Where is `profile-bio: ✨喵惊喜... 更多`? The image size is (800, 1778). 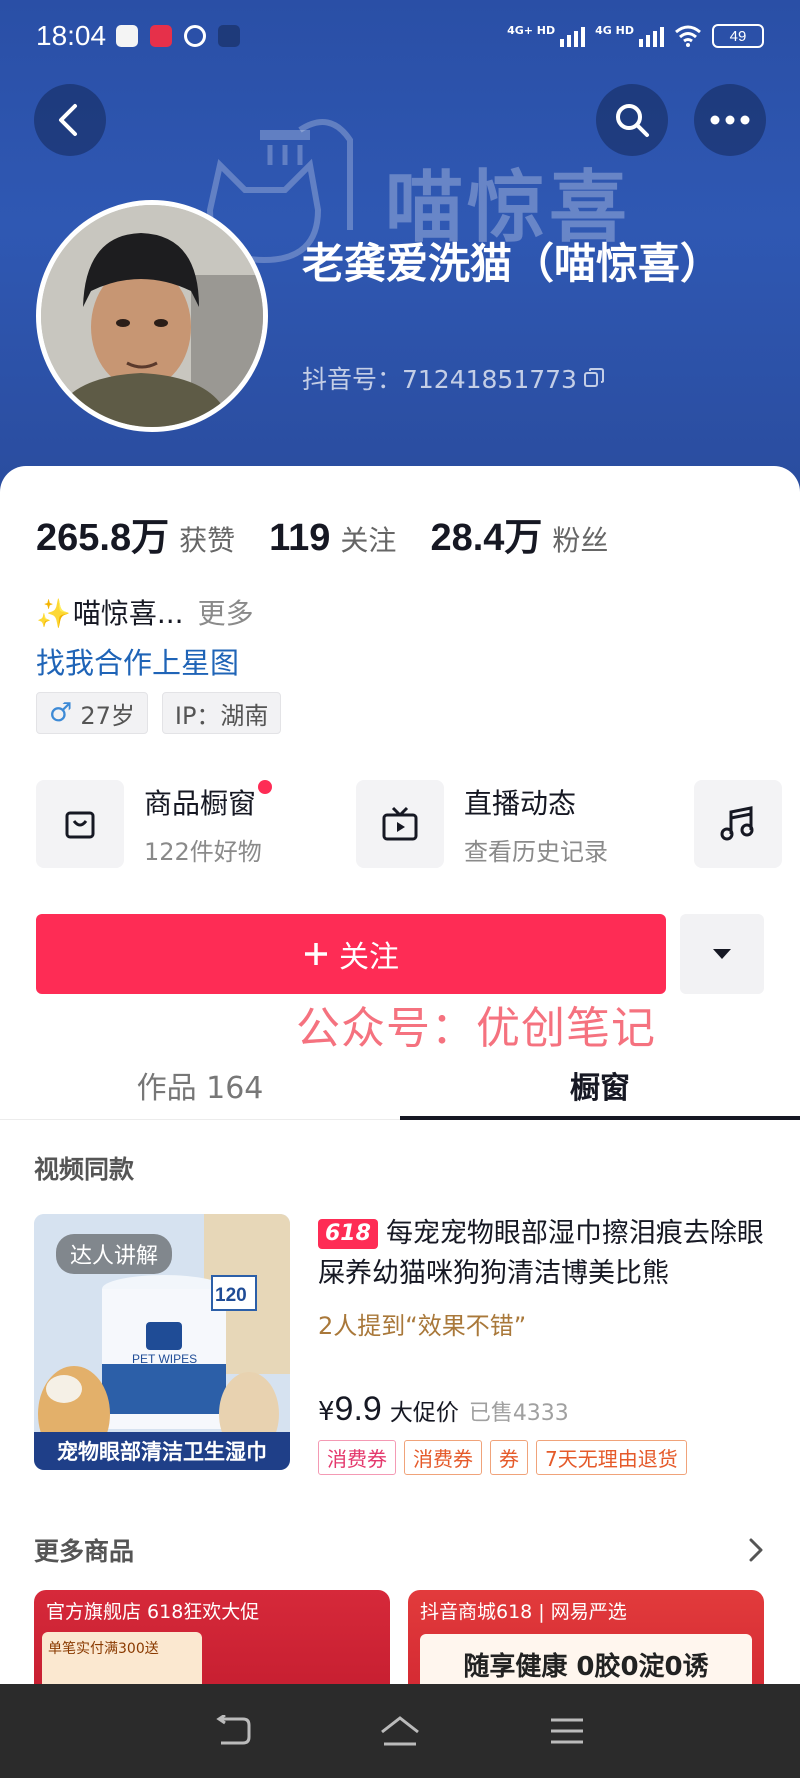
profile-bio: ✨喵惊喜... 更多 is located at coordinates (145, 612).